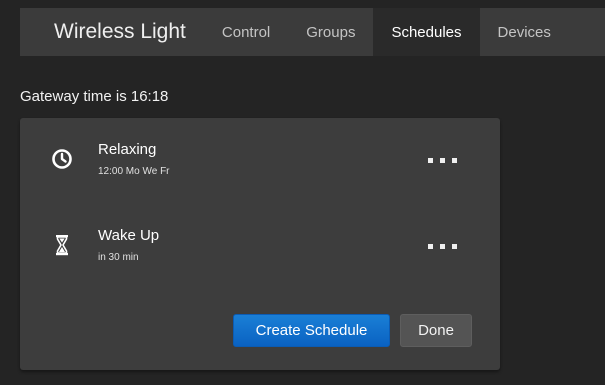 This screenshot has width=605, height=385. I want to click on schedule-name: Wake Up, so click(129, 235).